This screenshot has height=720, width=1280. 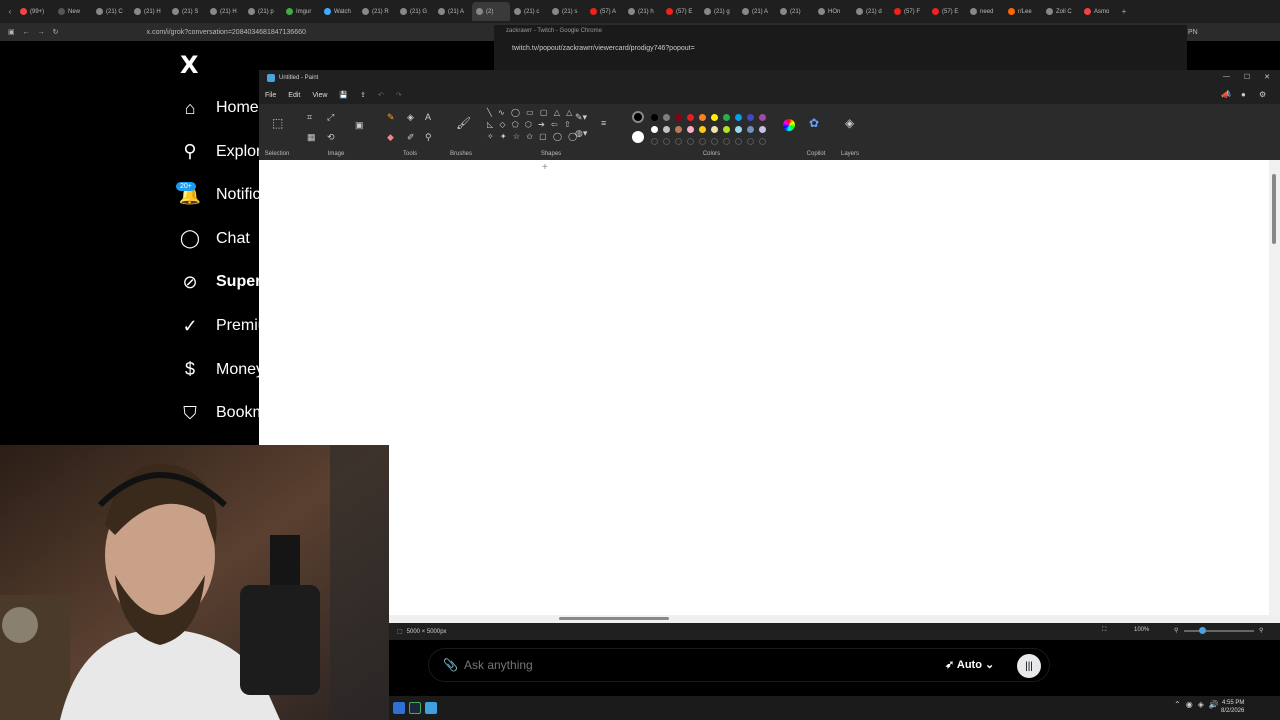 What do you see at coordinates (530, 124) in the screenshot?
I see `shapes-row-2-icon: ◺ ◇ ⬠ ⬡ ➔ ⇦ ⇧` at bounding box center [530, 124].